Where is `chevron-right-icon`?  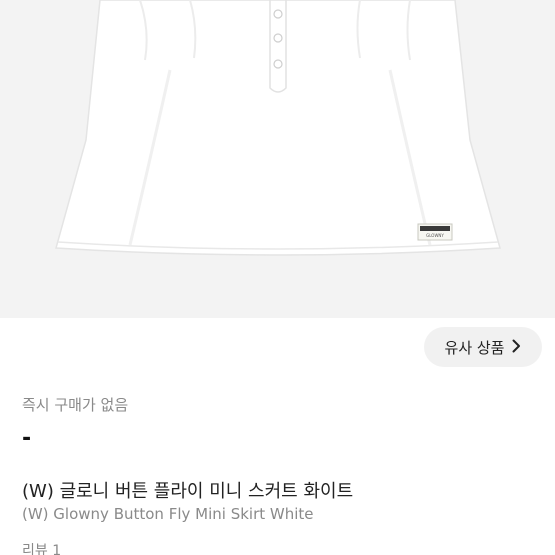 chevron-right-icon is located at coordinates (516, 347).